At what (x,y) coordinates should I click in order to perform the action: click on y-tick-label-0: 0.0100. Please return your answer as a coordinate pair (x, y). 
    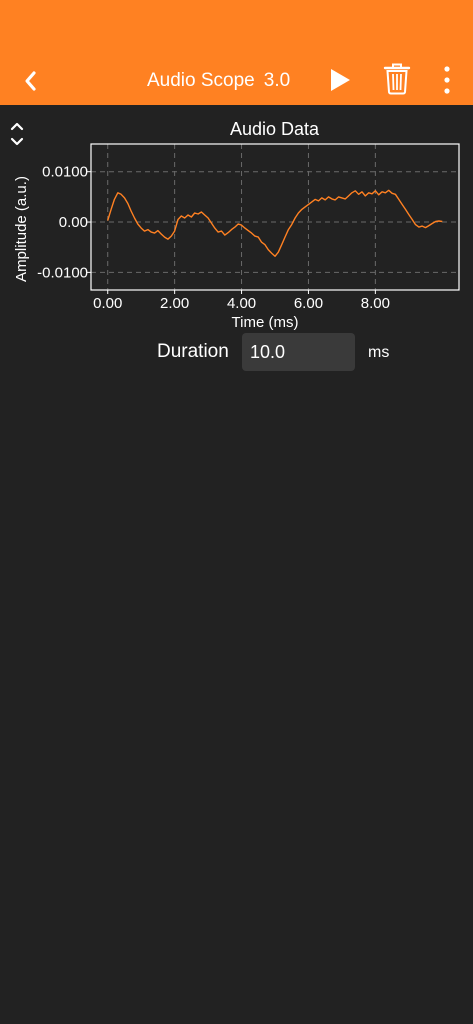
    Looking at the image, I should click on (65, 172).